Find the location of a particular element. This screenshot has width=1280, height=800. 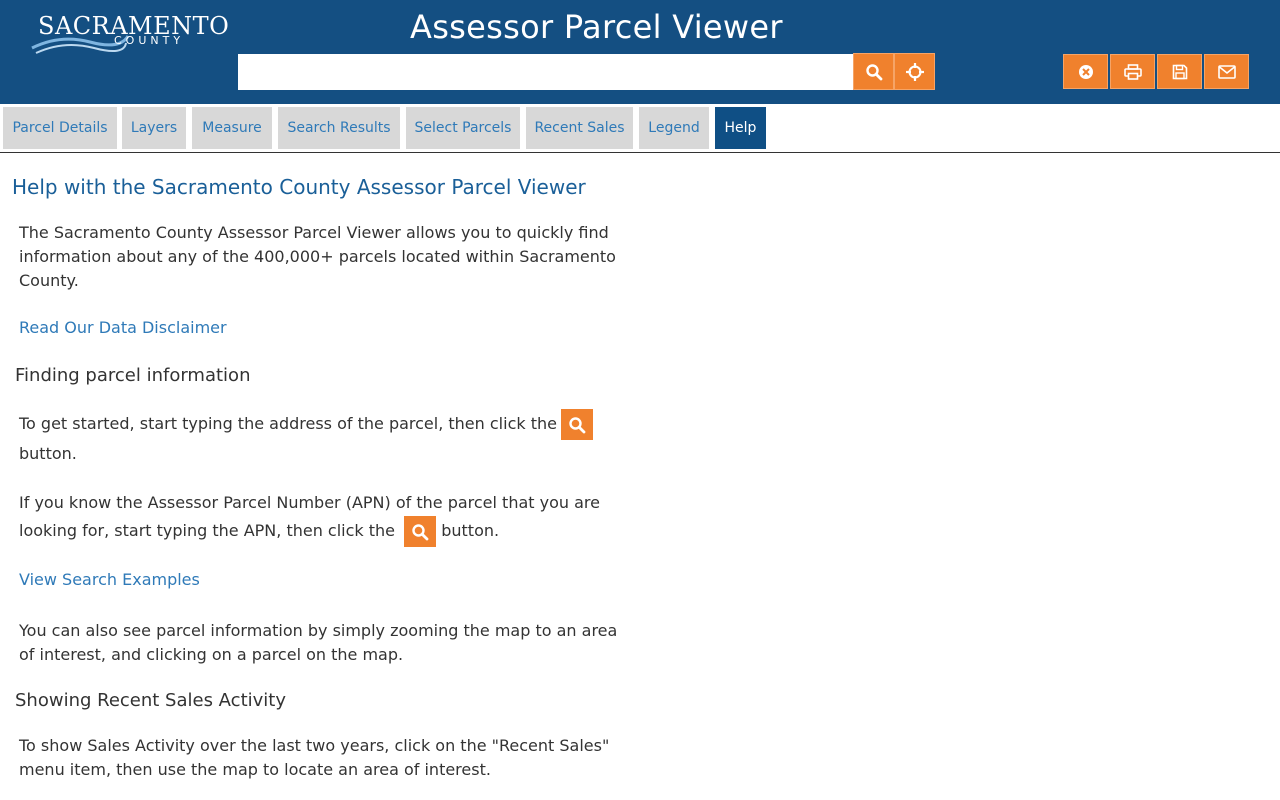

save-icon is located at coordinates (1179, 71).